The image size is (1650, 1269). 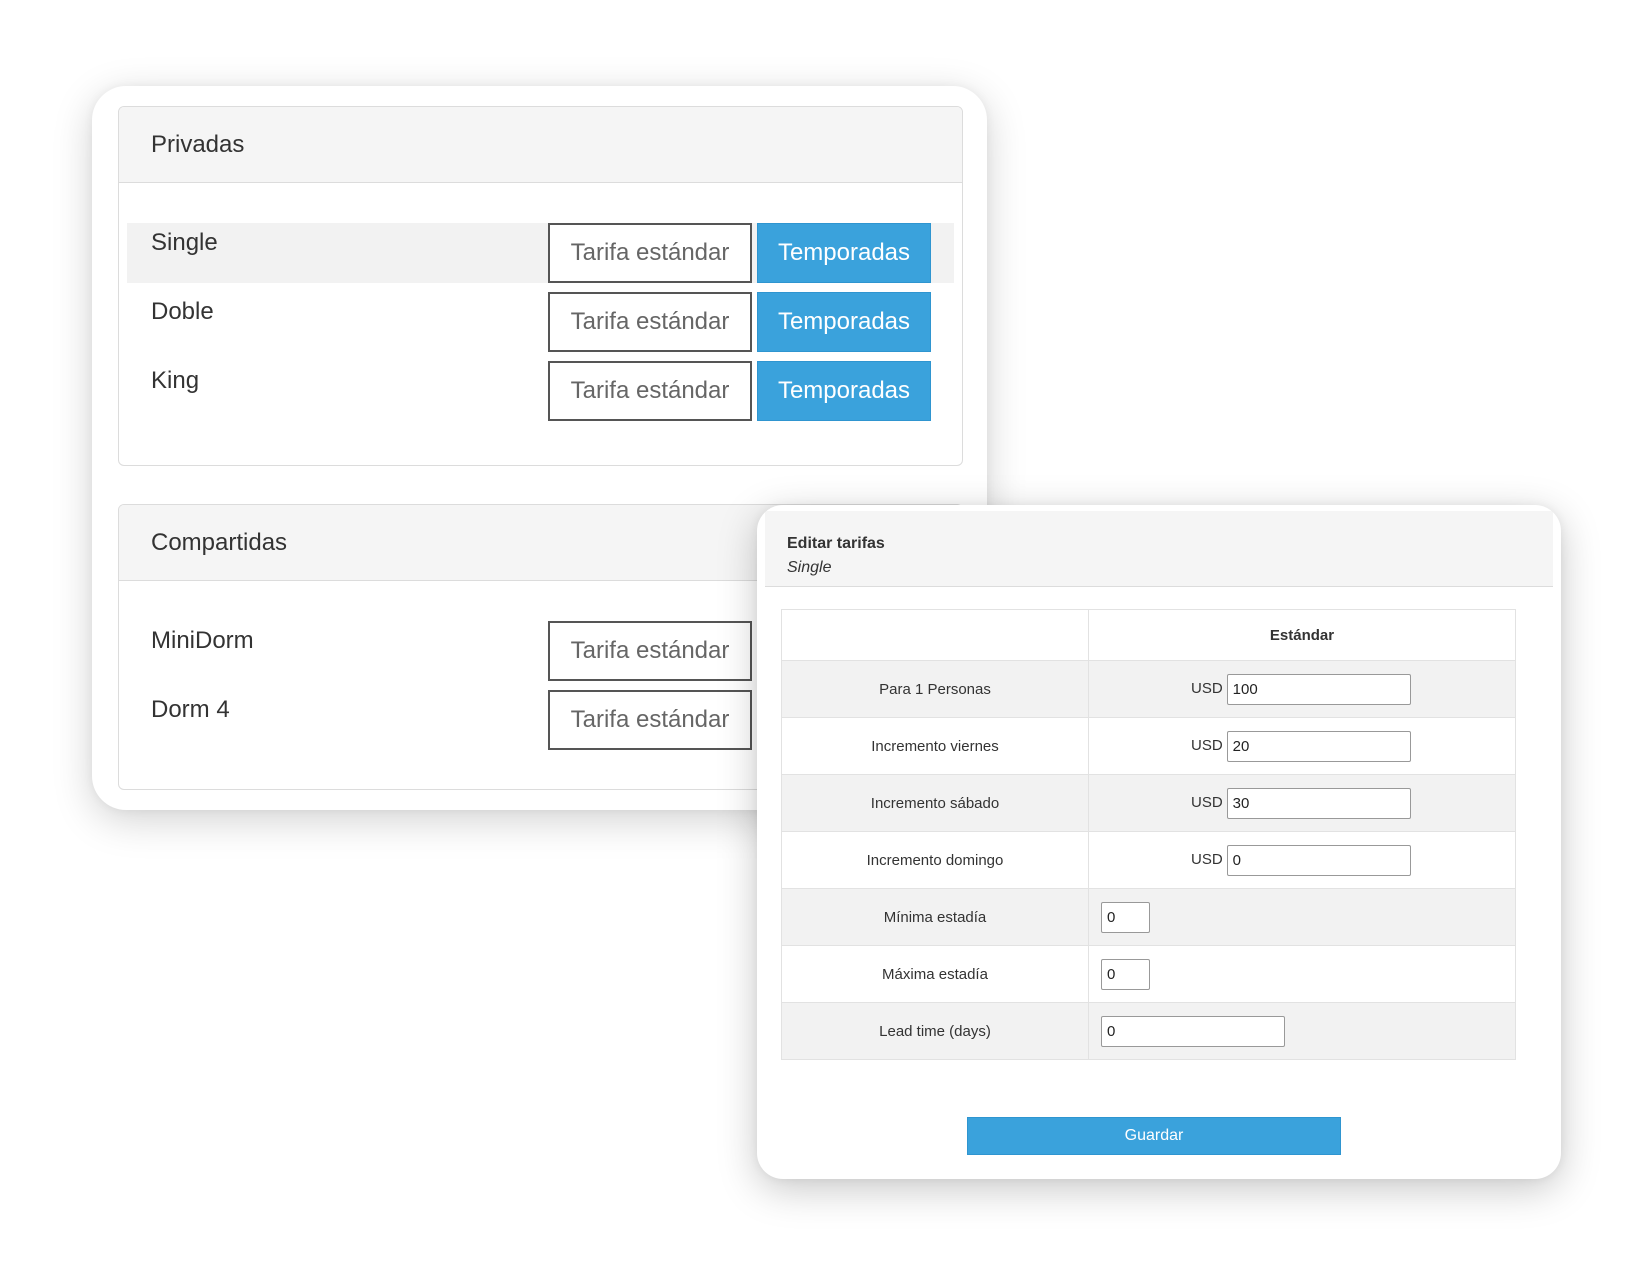 What do you see at coordinates (190, 709) in the screenshot?
I see `room-name: Dorm 4` at bounding box center [190, 709].